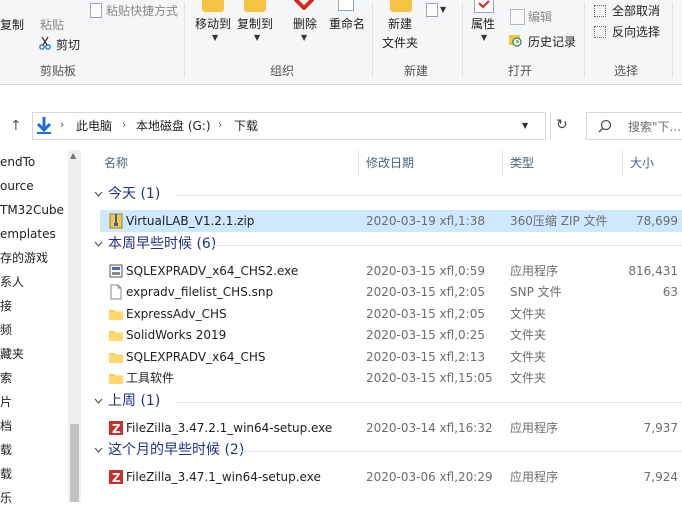  I want to click on nav-item: 索, so click(6, 378).